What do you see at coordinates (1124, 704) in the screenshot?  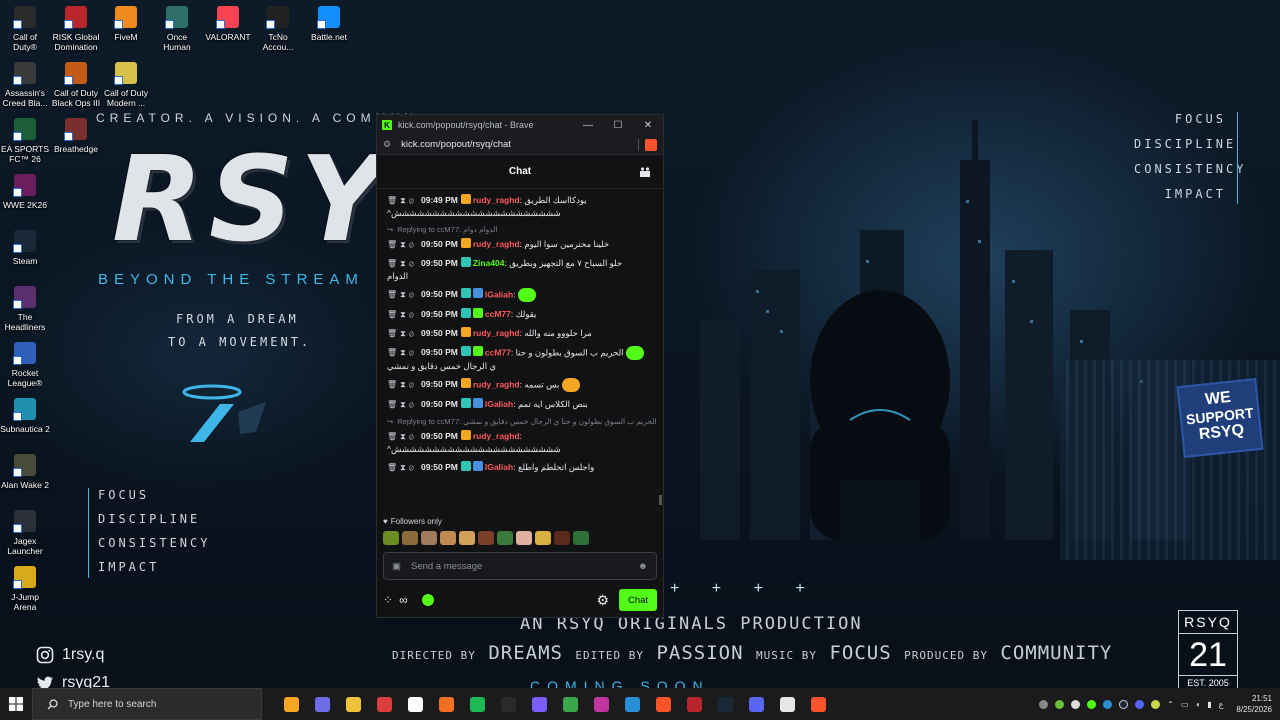 I see `steam-tray-icon` at bounding box center [1124, 704].